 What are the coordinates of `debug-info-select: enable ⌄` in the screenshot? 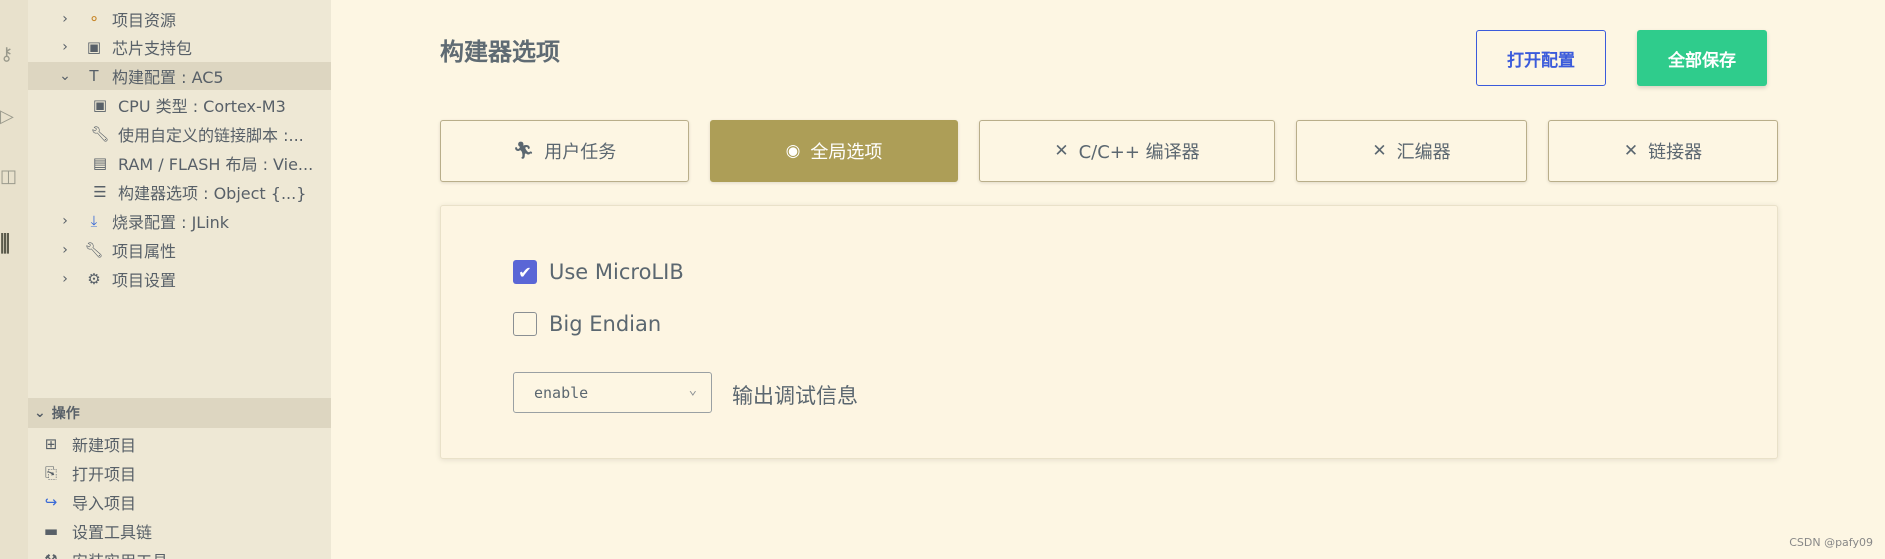 It's located at (612, 392).